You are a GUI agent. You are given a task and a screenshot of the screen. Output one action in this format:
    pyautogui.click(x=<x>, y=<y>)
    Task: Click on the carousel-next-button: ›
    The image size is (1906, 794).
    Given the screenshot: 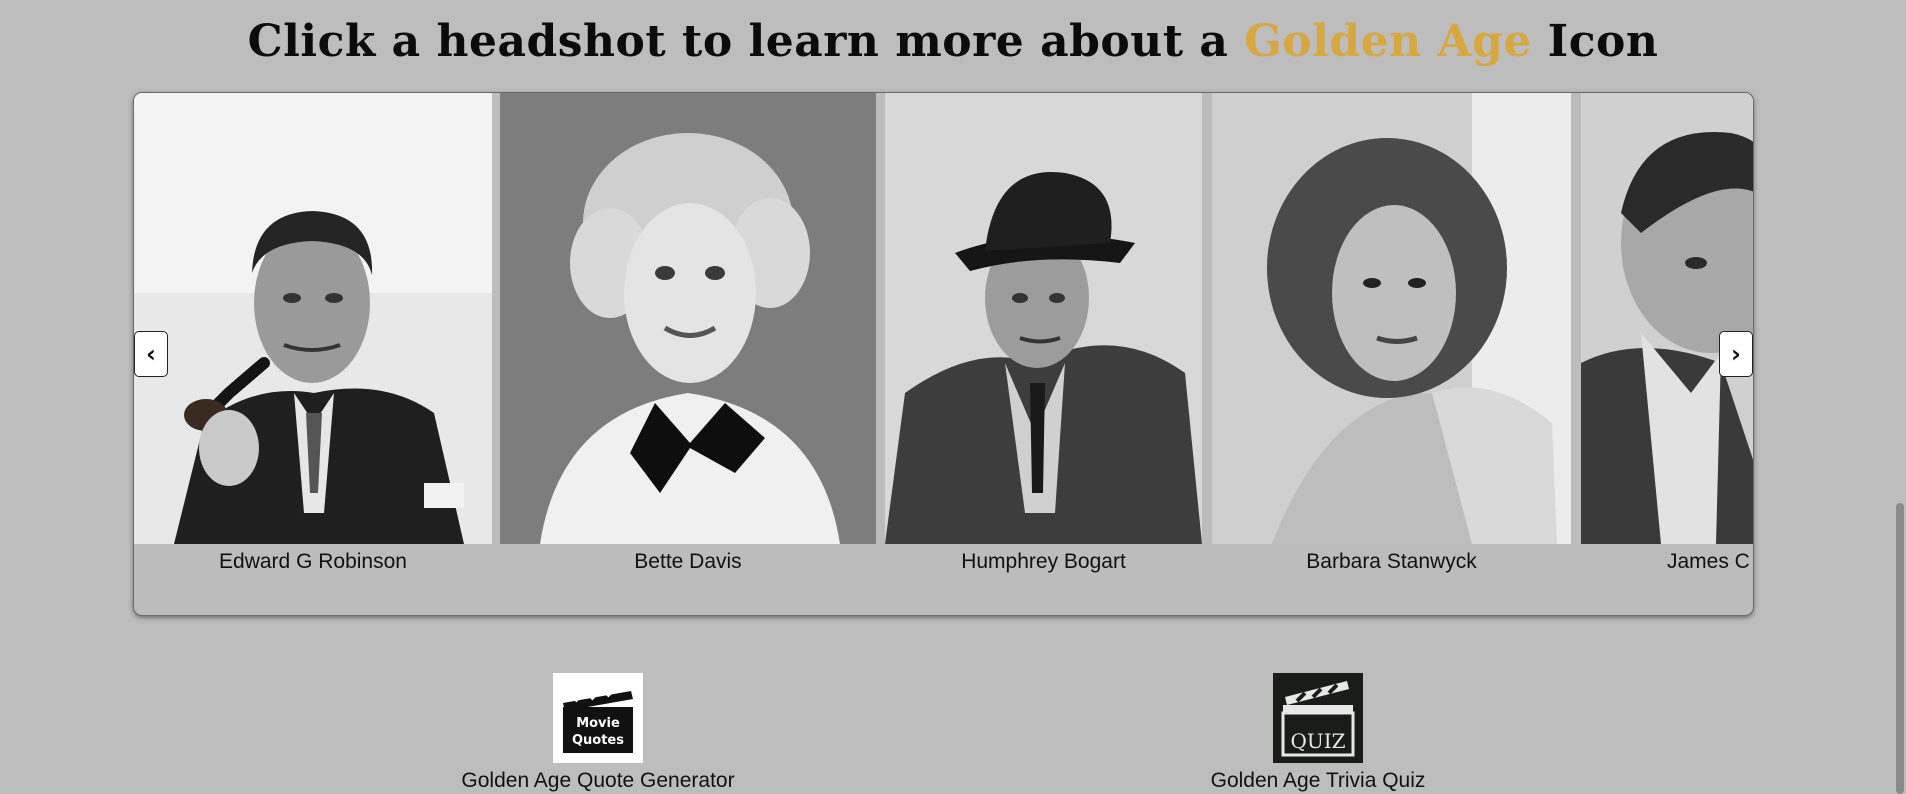 What is the action you would take?
    pyautogui.click(x=1736, y=354)
    